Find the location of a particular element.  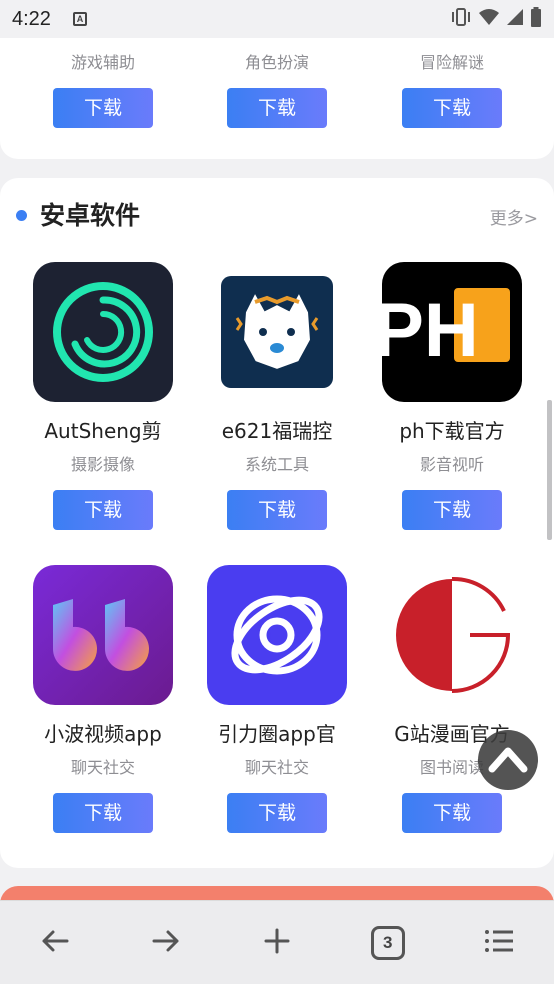

app-card: e621福瑞控 系统工具 下载 is located at coordinates (277, 396).